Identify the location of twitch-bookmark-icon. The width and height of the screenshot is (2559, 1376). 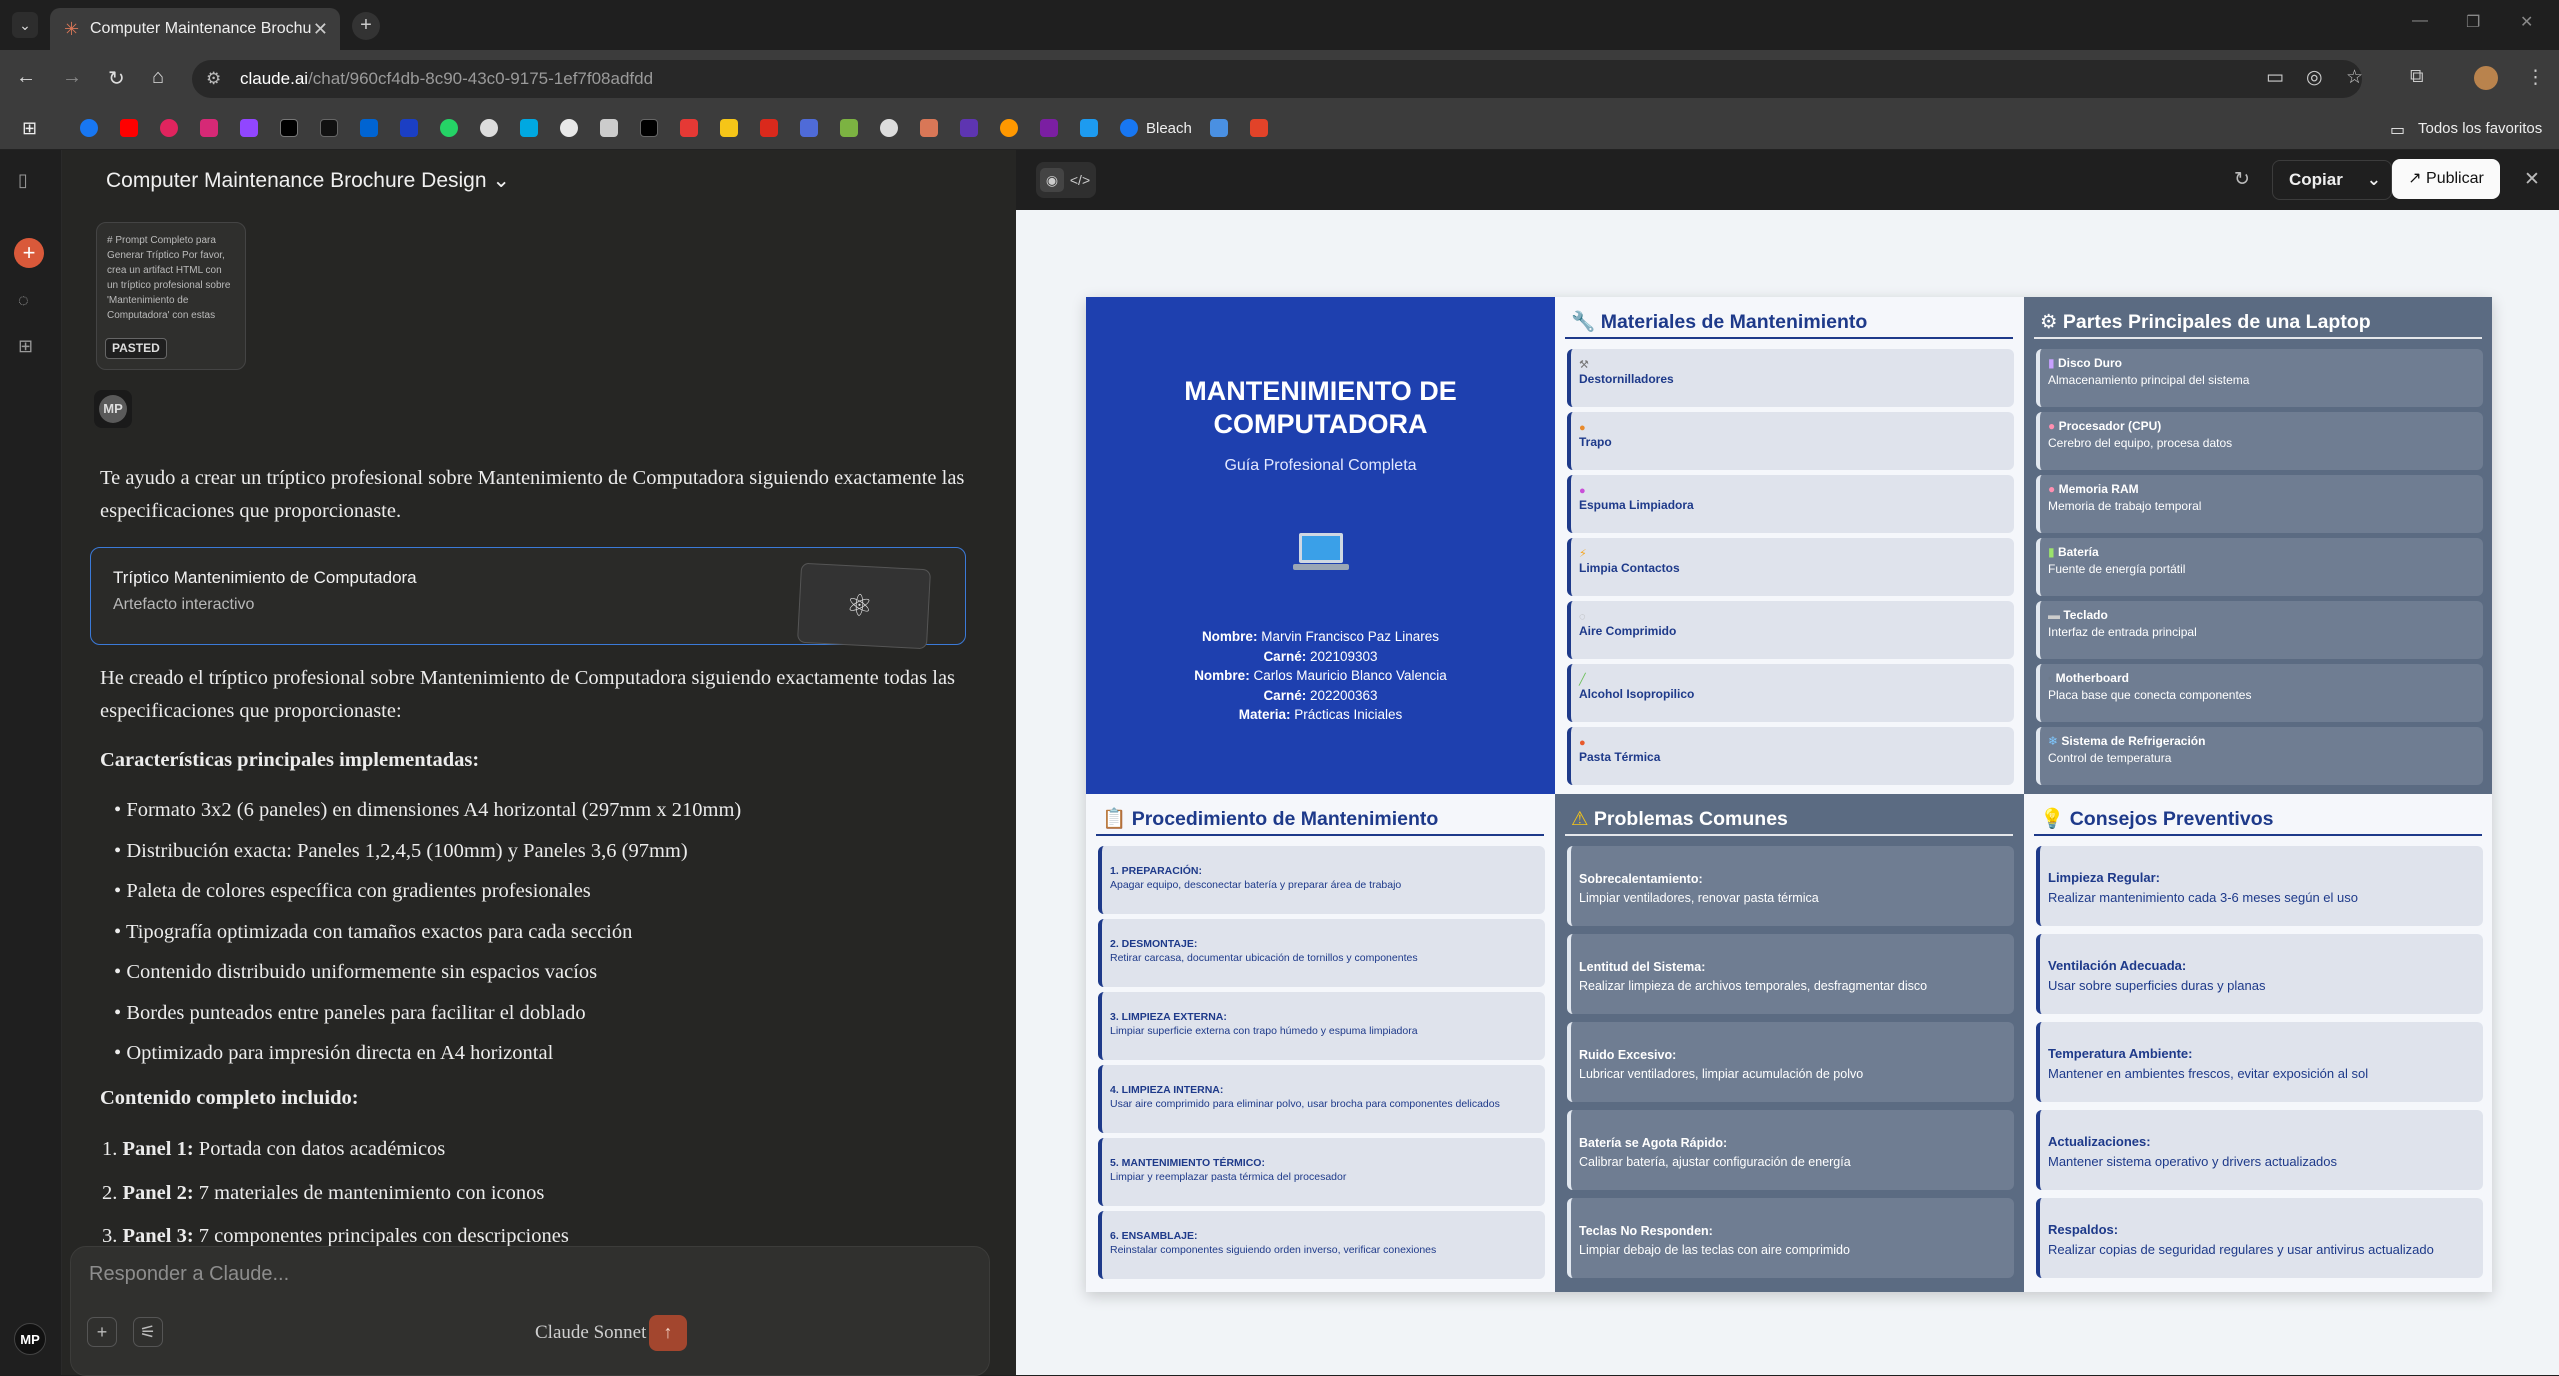
(249, 128).